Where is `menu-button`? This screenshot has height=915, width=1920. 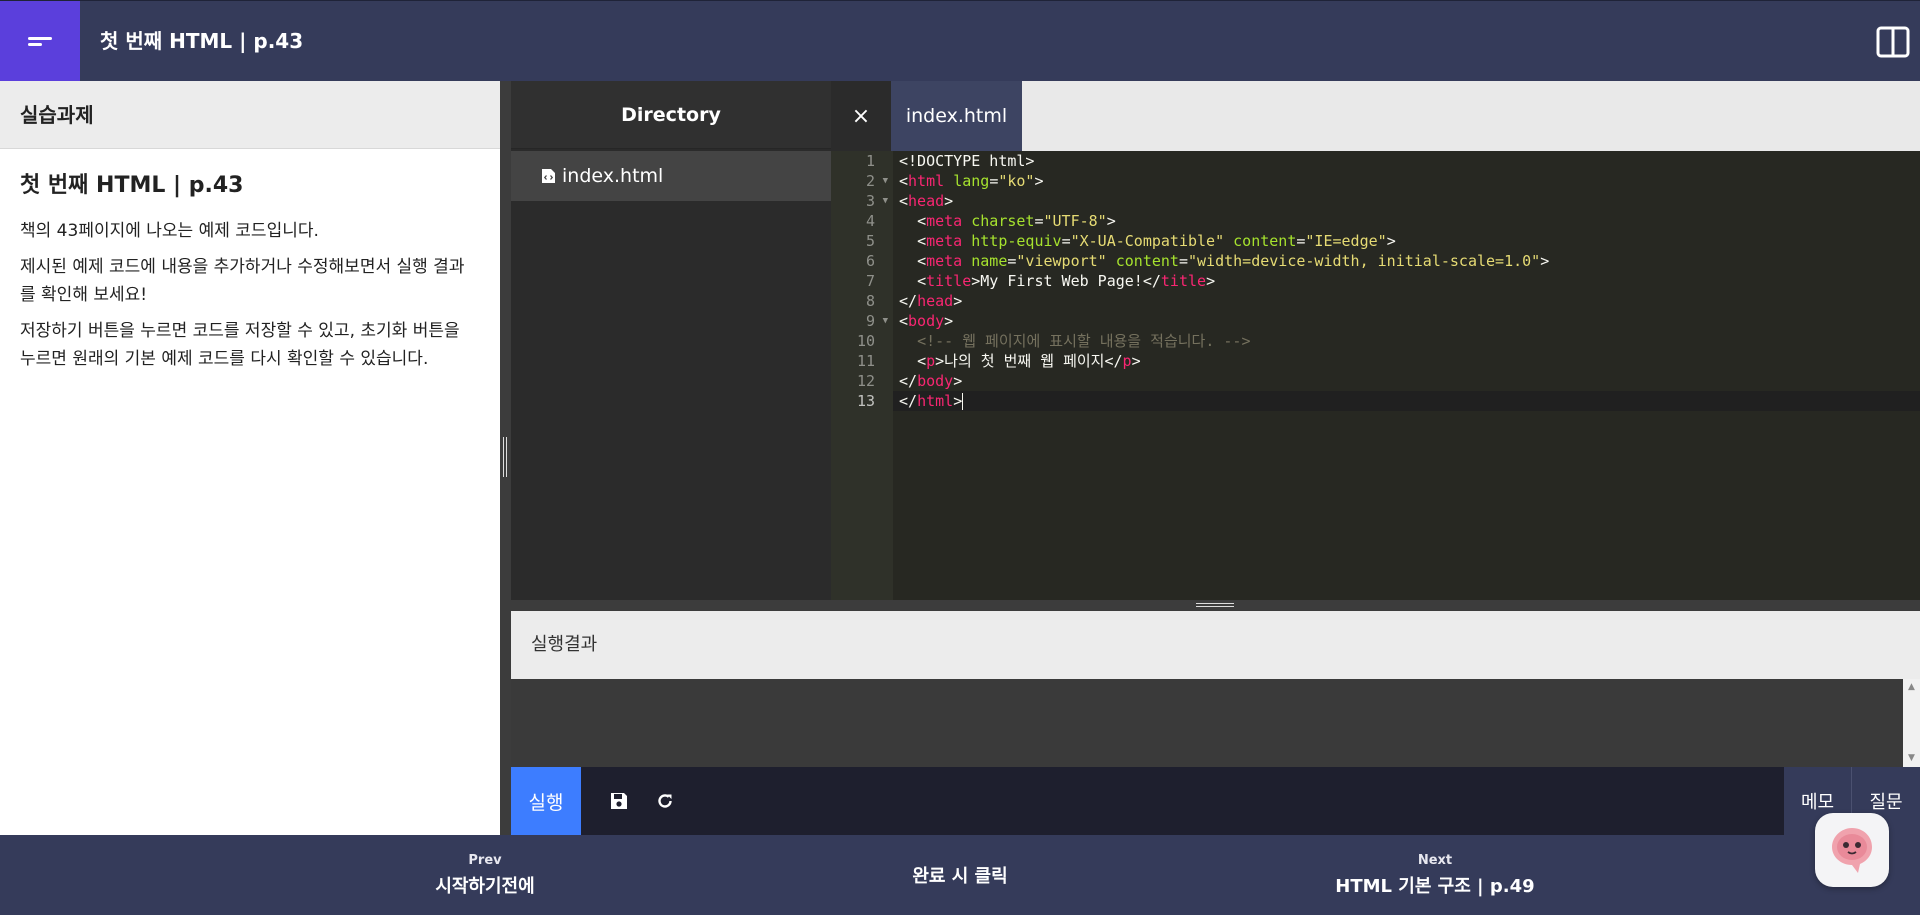 menu-button is located at coordinates (40, 41).